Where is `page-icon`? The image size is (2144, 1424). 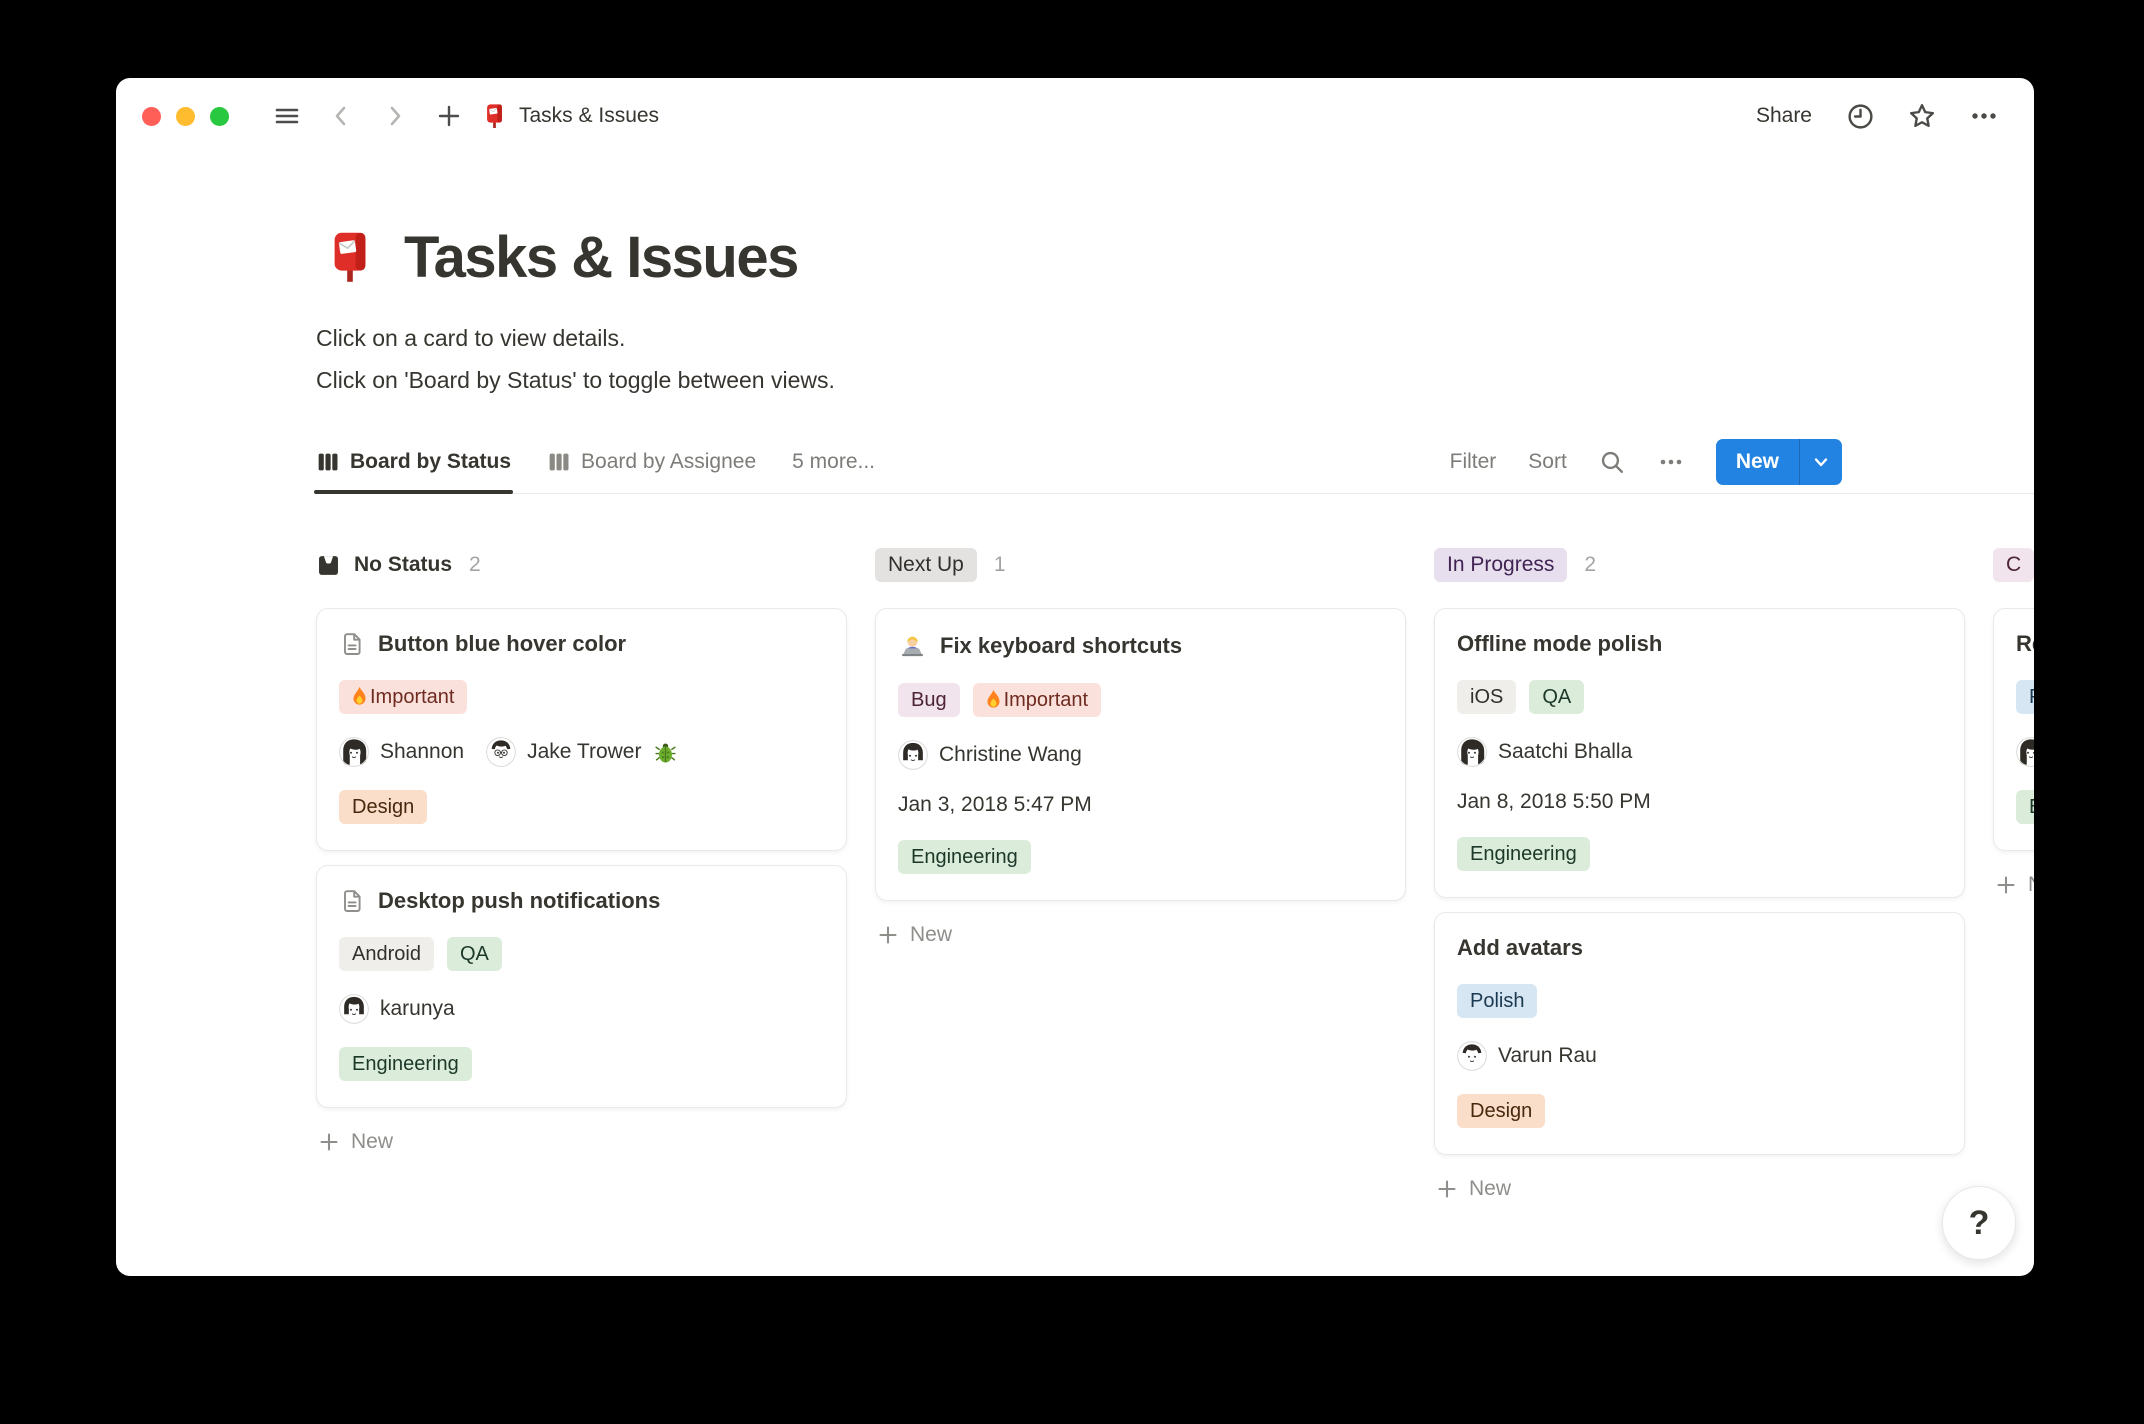
page-icon is located at coordinates (352, 644).